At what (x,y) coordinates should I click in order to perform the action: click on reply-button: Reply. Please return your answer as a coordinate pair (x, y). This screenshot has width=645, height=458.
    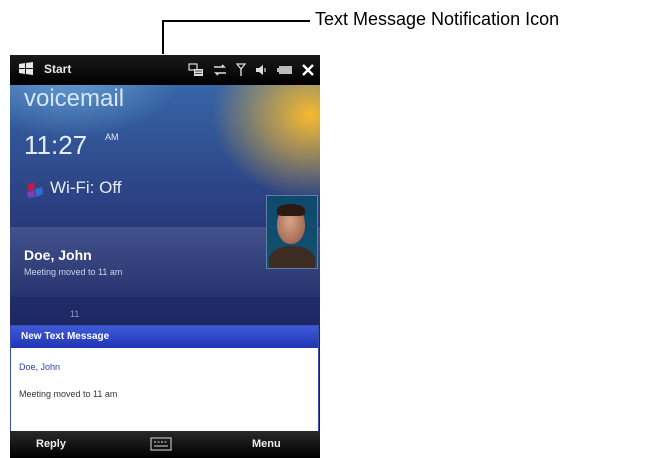
    Looking at the image, I should click on (51, 444).